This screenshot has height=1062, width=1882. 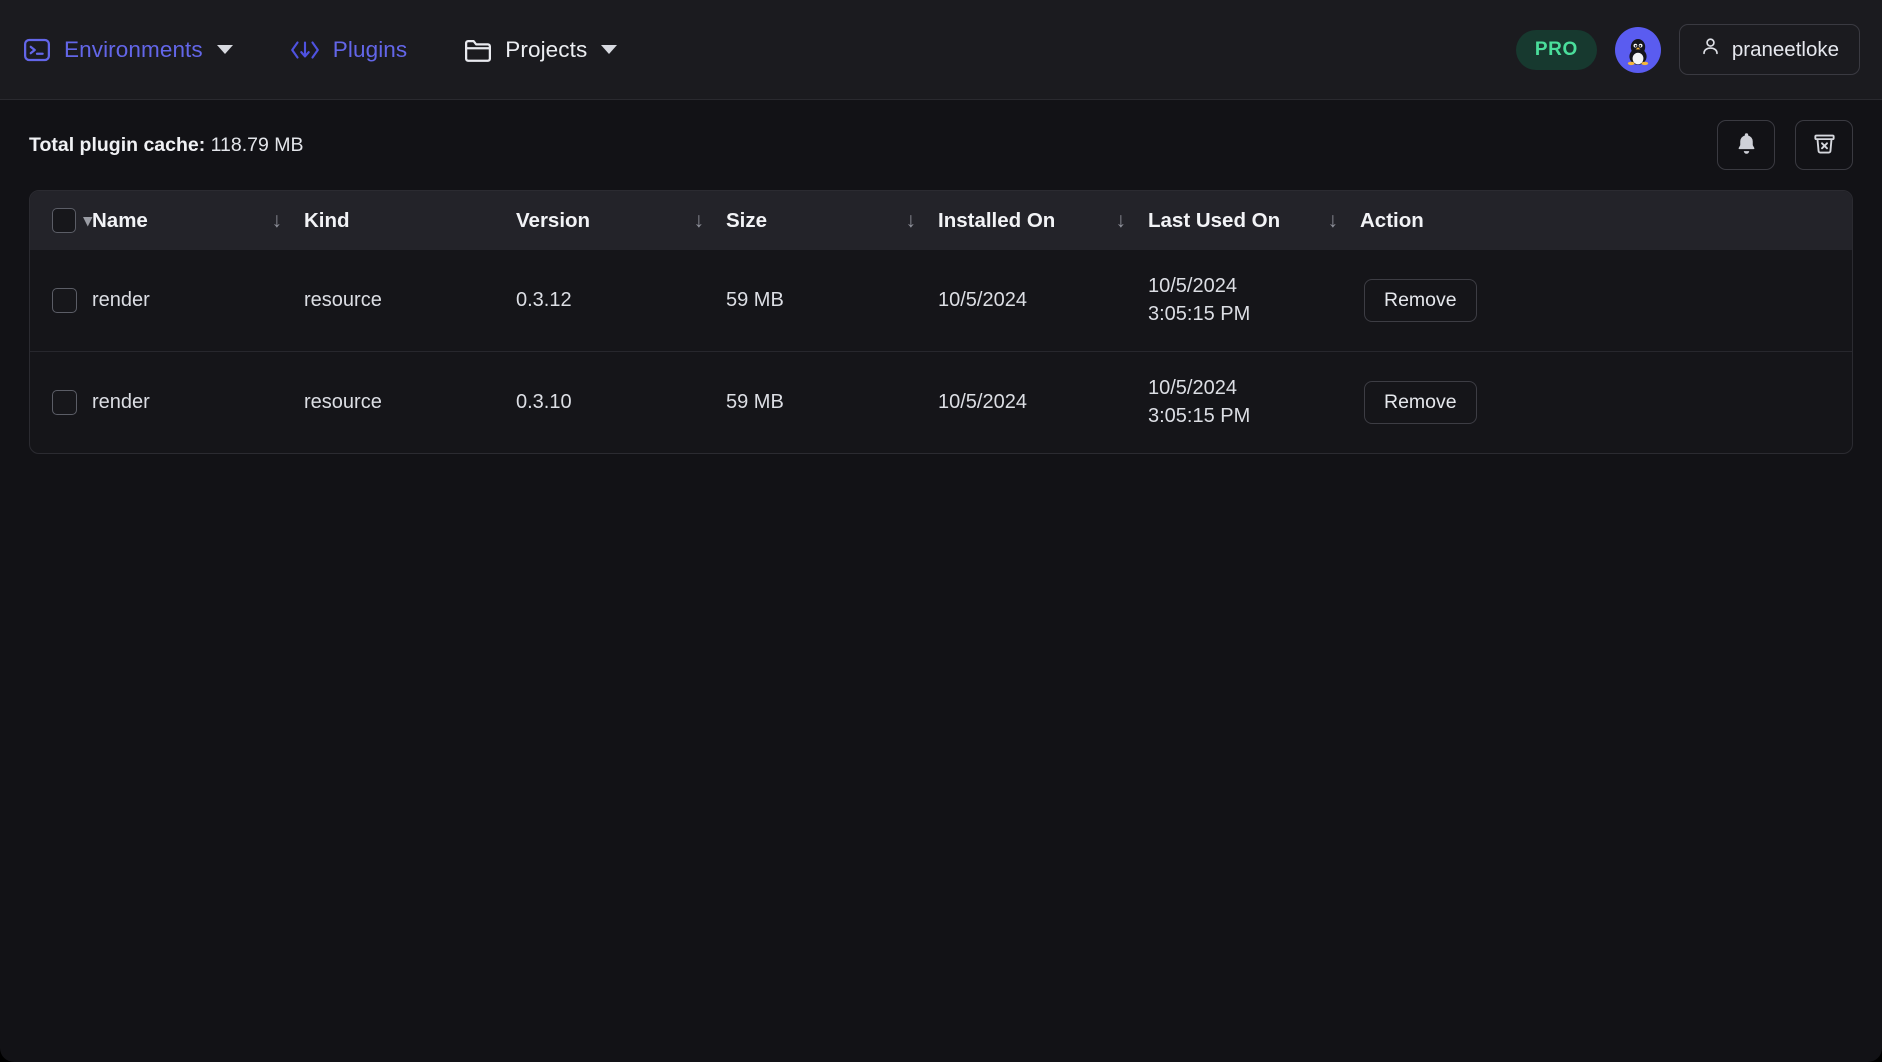 I want to click on folder-icon, so click(x=478, y=50).